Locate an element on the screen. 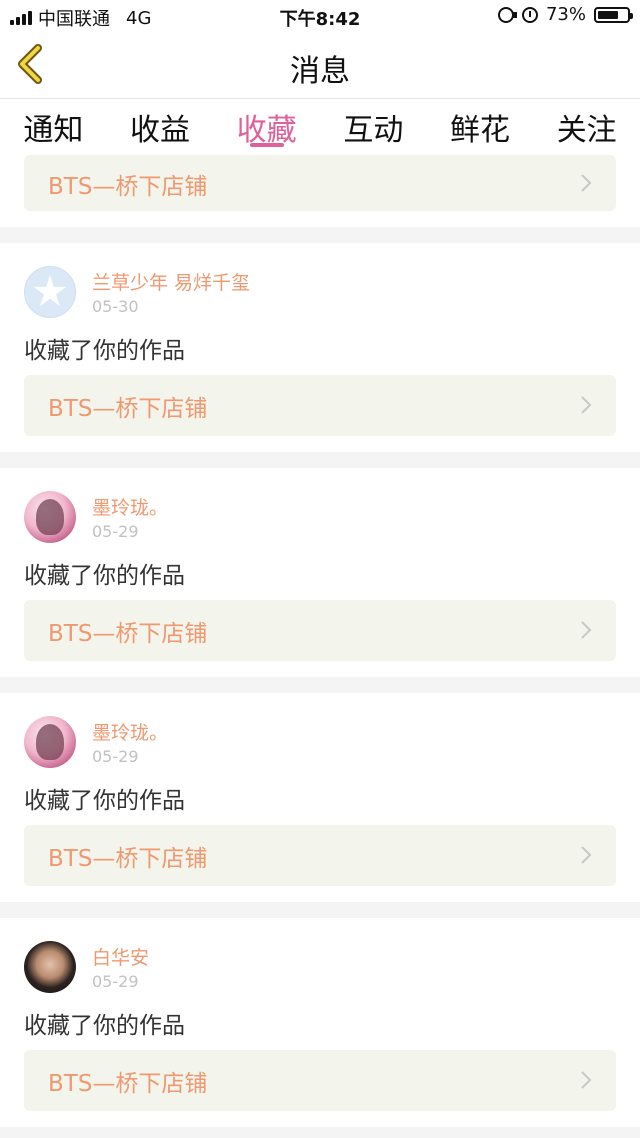 Image resolution: width=640 pixels, height=1138 pixels. status-bar: 中国联通 4G 下午8:42 73% is located at coordinates (320, 16).